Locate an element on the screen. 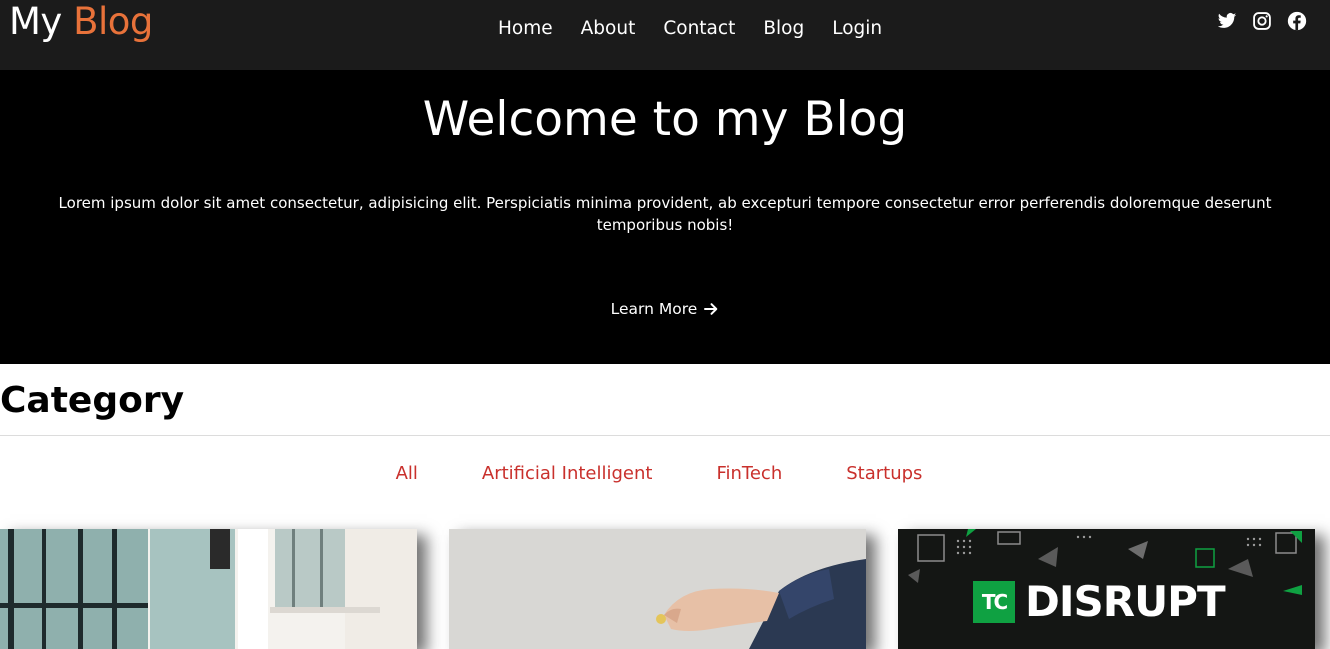  arrow-right-icon is located at coordinates (711, 309).